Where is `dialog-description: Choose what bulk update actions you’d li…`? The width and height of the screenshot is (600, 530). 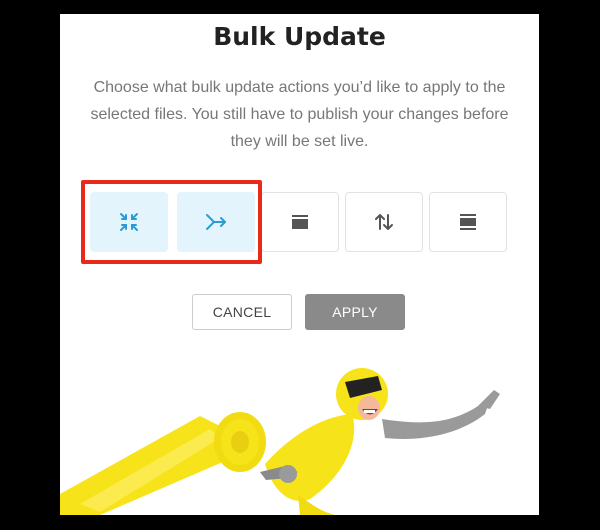 dialog-description: Choose what bulk update actions you’d li… is located at coordinates (299, 114).